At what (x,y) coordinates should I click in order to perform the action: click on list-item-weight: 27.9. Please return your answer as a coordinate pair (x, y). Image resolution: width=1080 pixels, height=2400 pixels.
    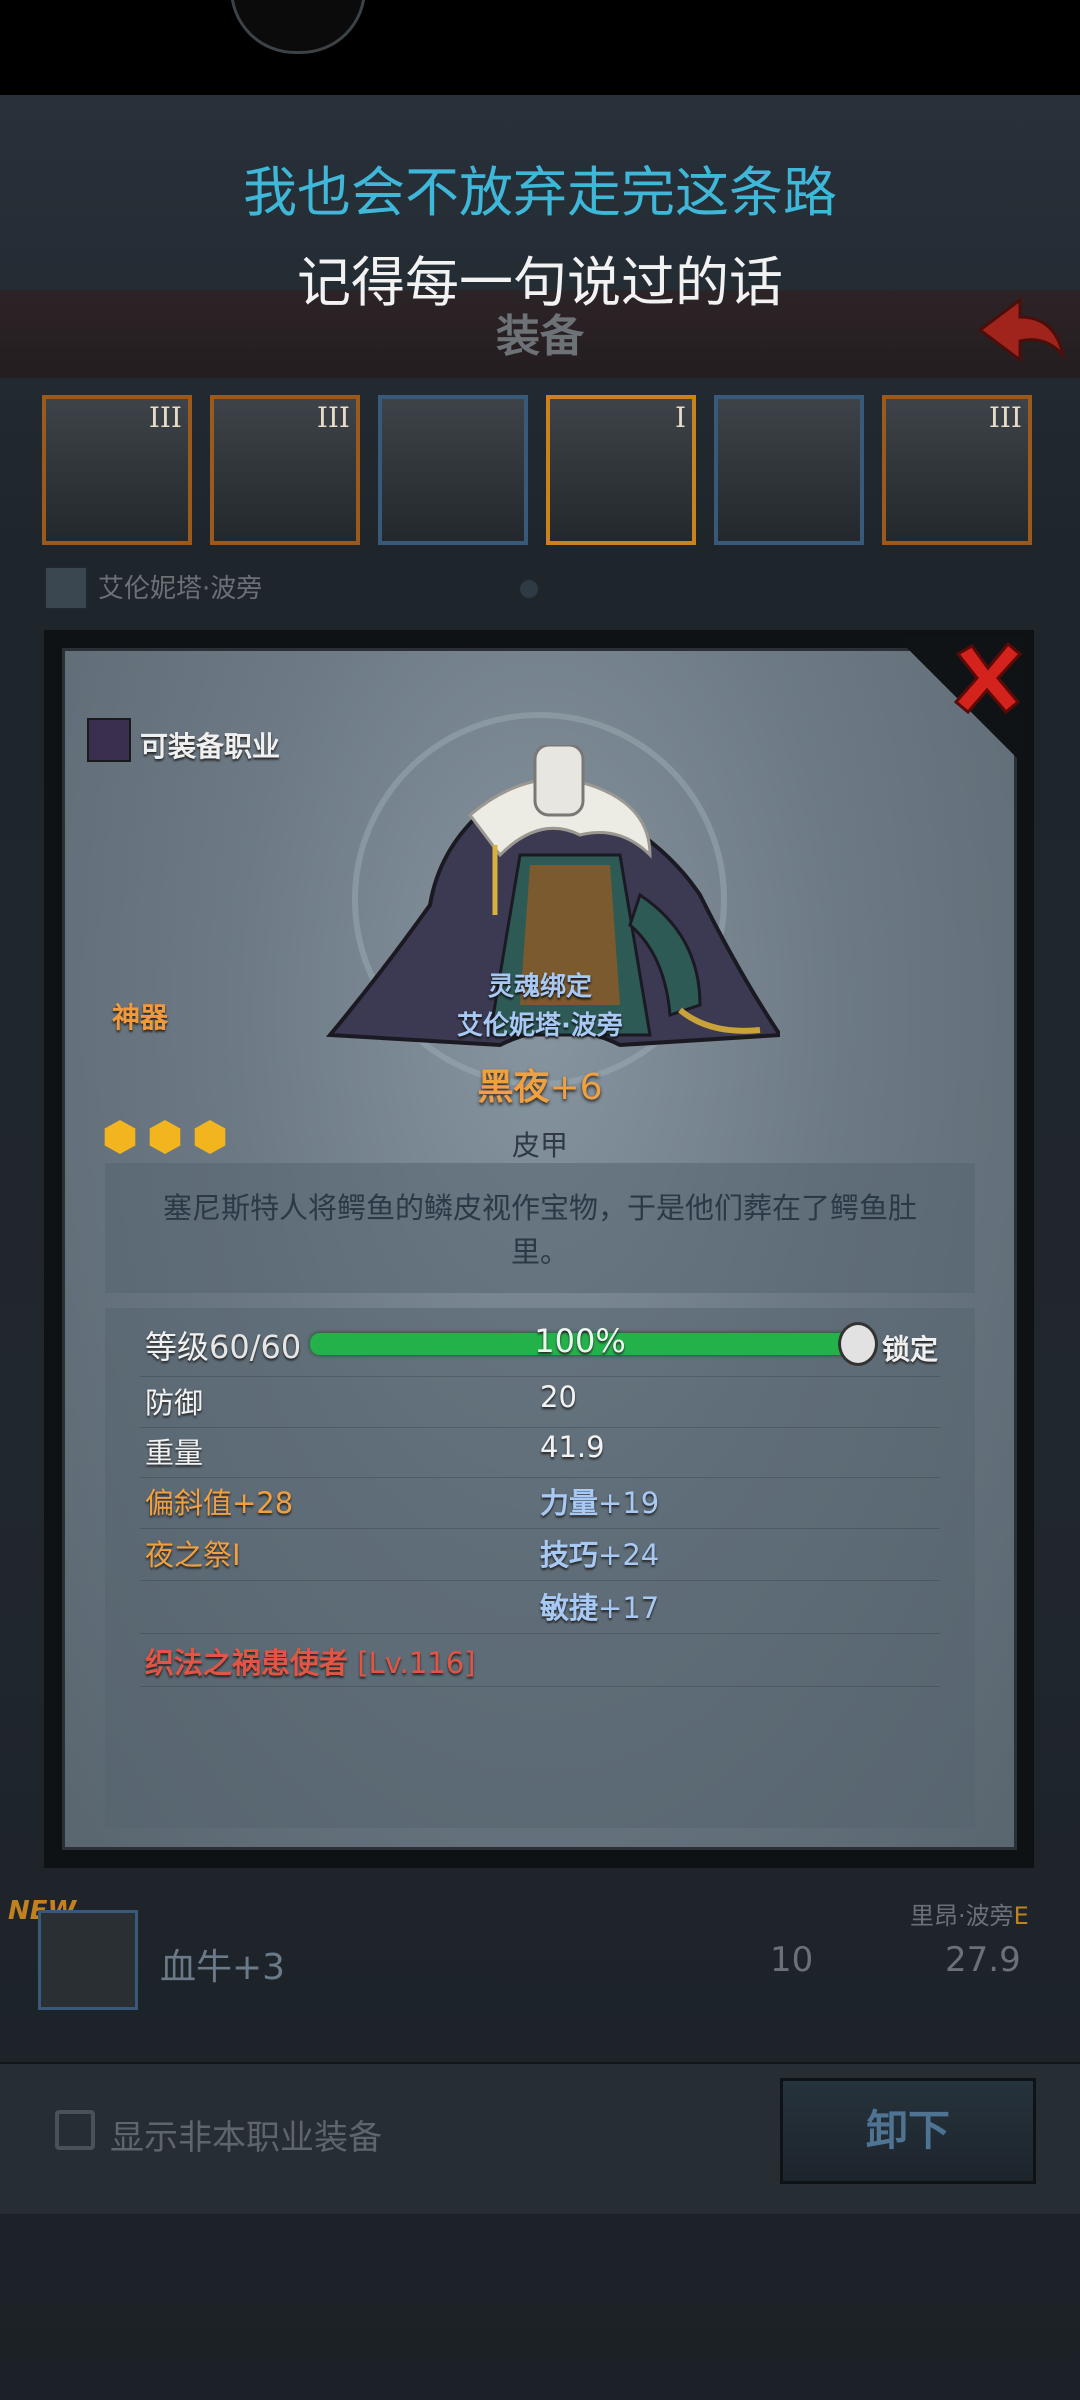
    Looking at the image, I should click on (983, 1960).